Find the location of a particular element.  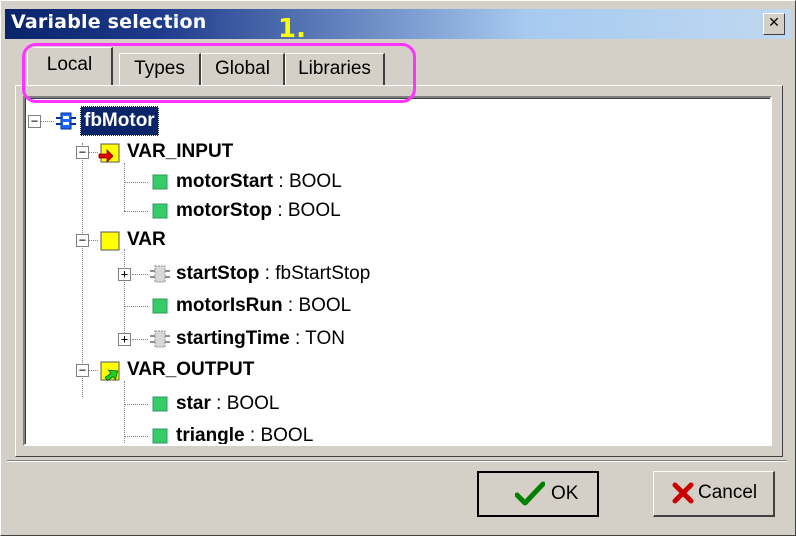

tree-group-var-input: VAR_INPUT is located at coordinates (180, 152).